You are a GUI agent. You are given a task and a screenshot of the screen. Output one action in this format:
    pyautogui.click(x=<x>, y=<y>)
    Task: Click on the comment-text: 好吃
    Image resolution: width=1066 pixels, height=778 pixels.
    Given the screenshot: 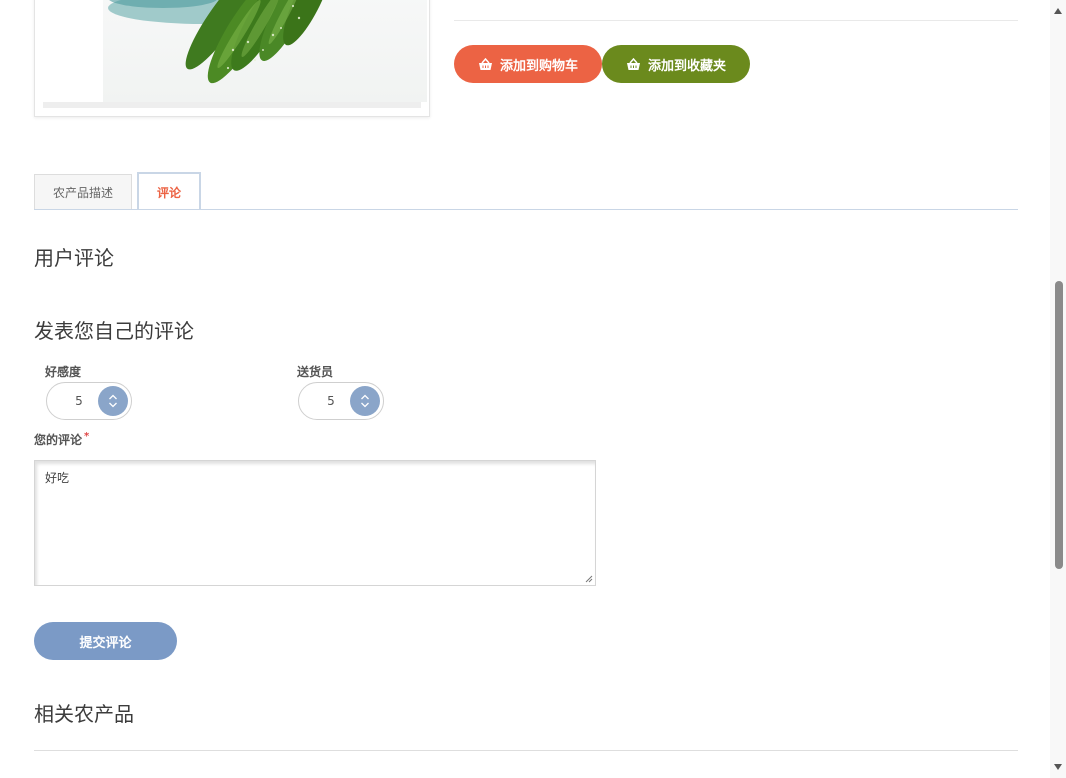 What is the action you would take?
    pyautogui.click(x=57, y=478)
    